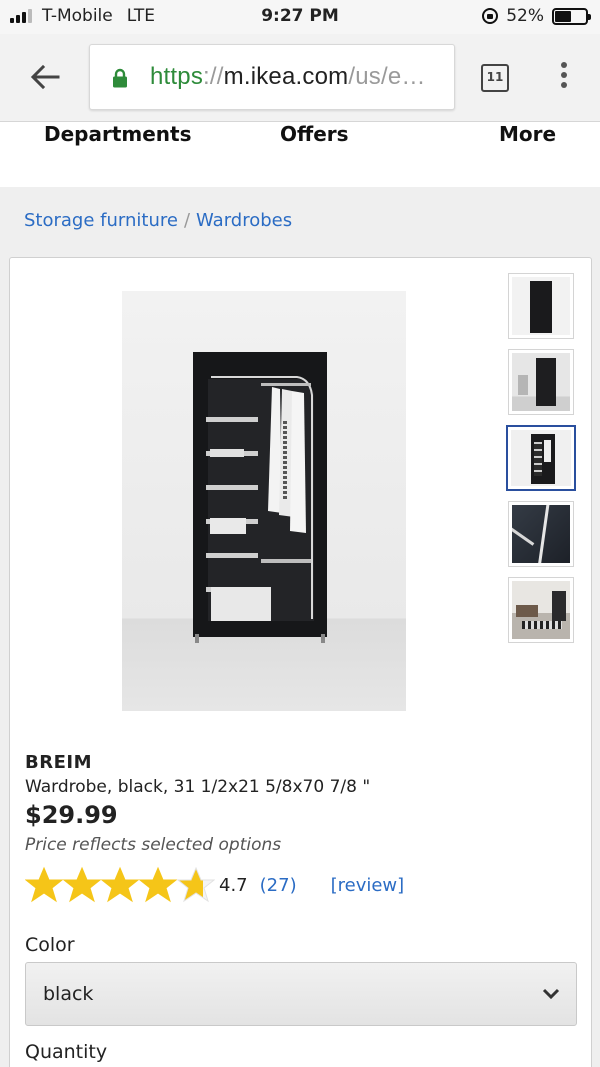  I want to click on thumbnail-wardrobe-front, so click(541, 306).